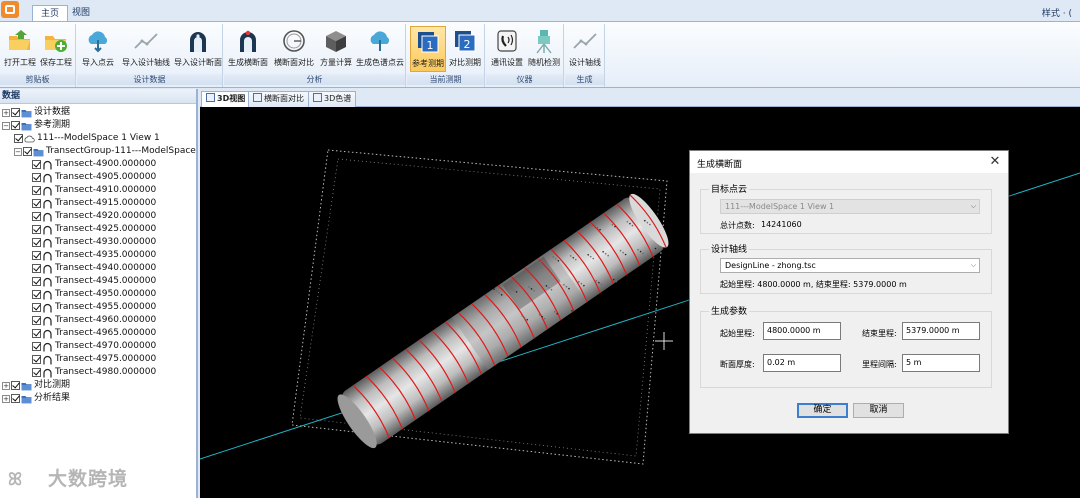 This screenshot has width=1080, height=498. I want to click on tree-item: Transect-4920.000000, so click(94, 216).